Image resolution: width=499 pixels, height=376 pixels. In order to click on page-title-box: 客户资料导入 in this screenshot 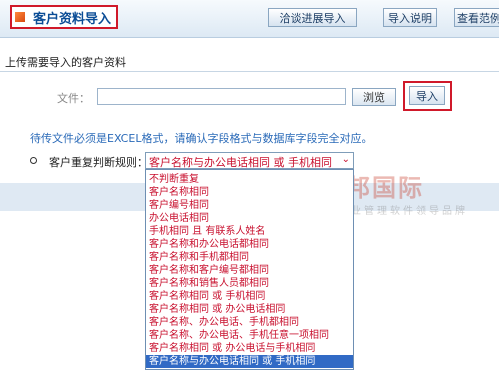, I will do `click(64, 17)`.